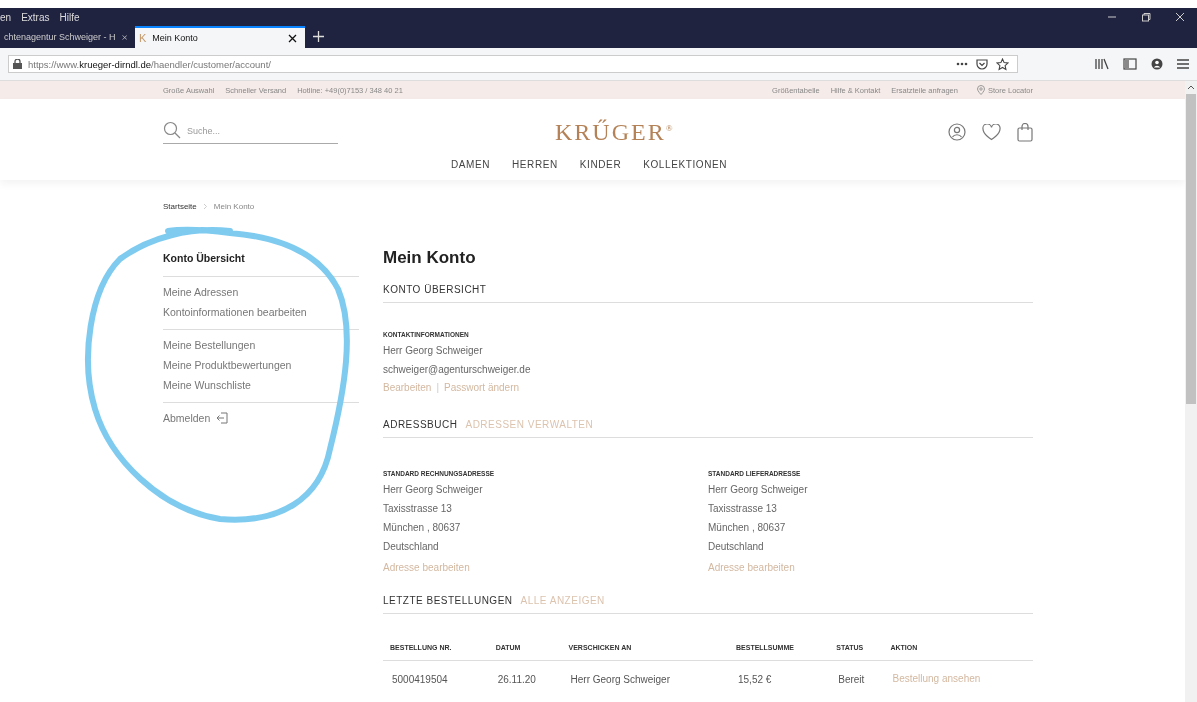 The image size is (1197, 702). I want to click on menu-icon, so click(1183, 64).